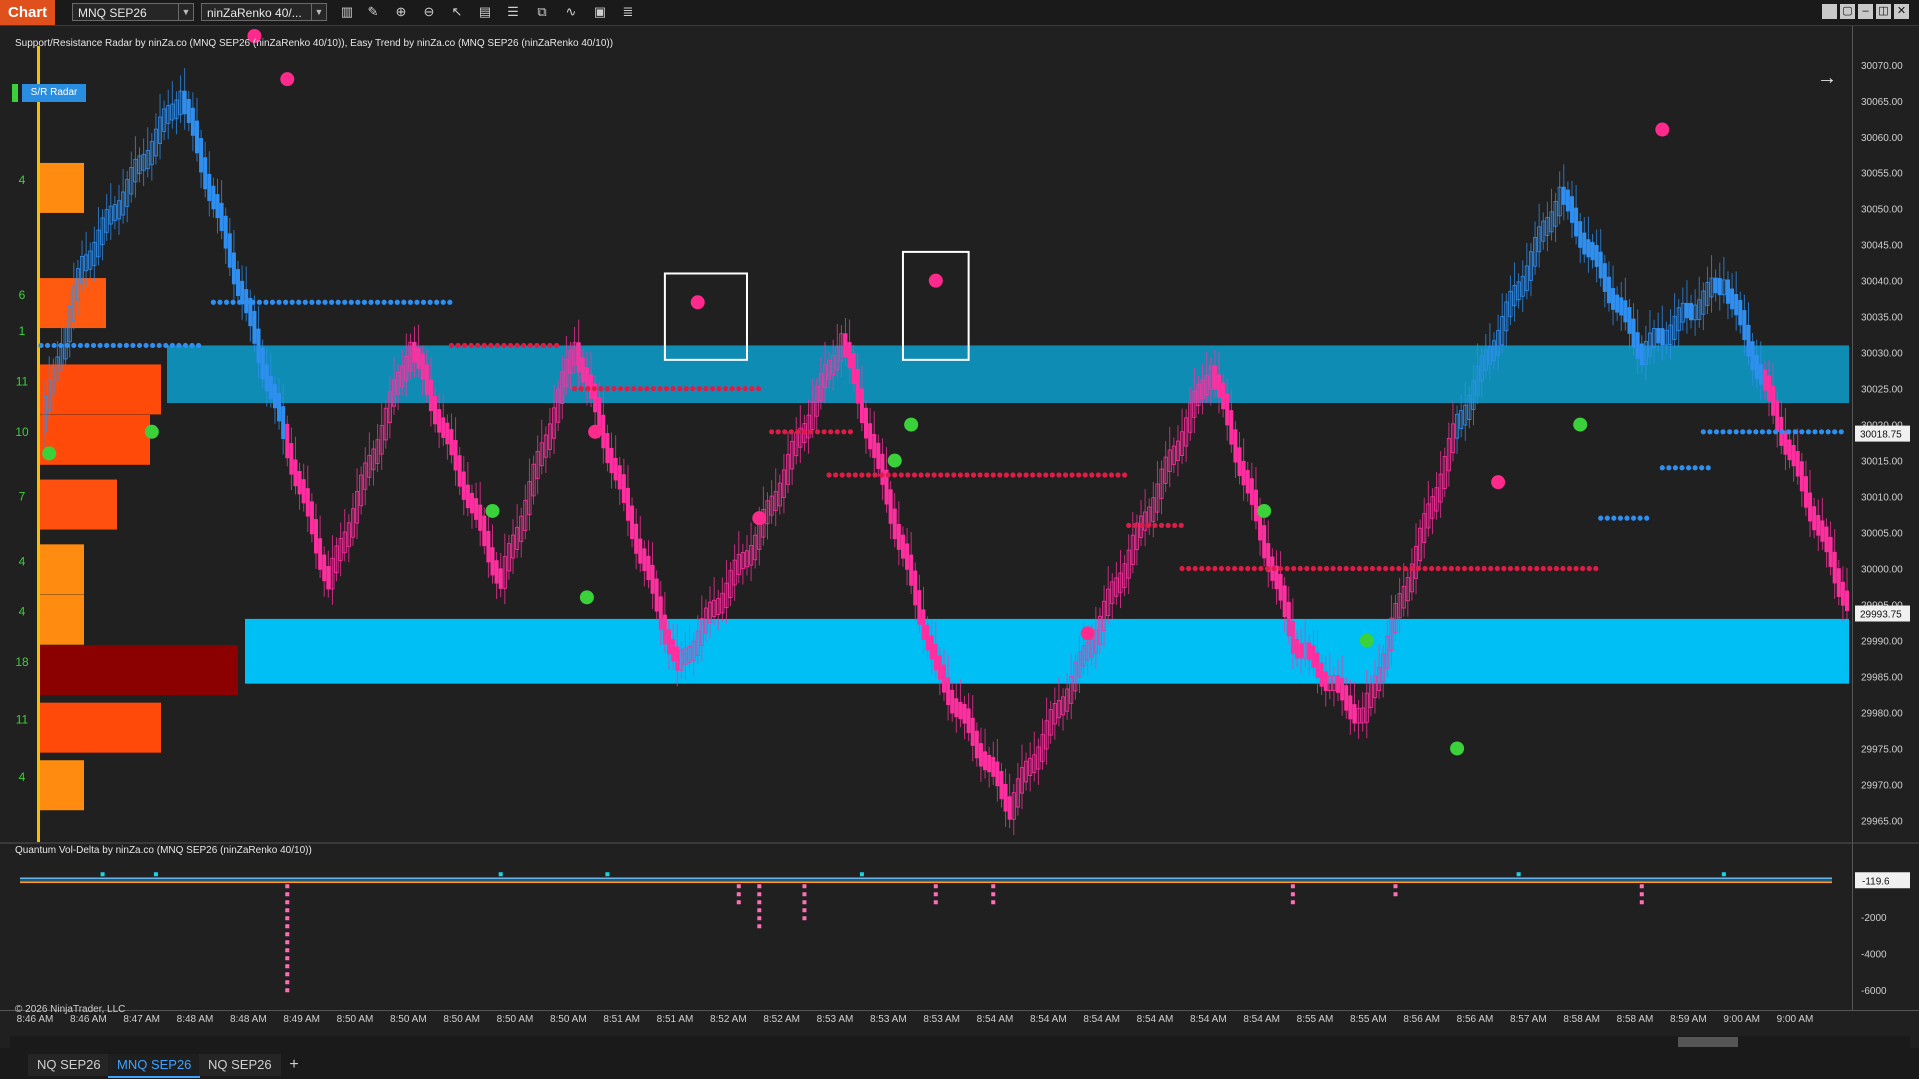  What do you see at coordinates (542, 12) in the screenshot?
I see `strategies-icon: ⧉` at bounding box center [542, 12].